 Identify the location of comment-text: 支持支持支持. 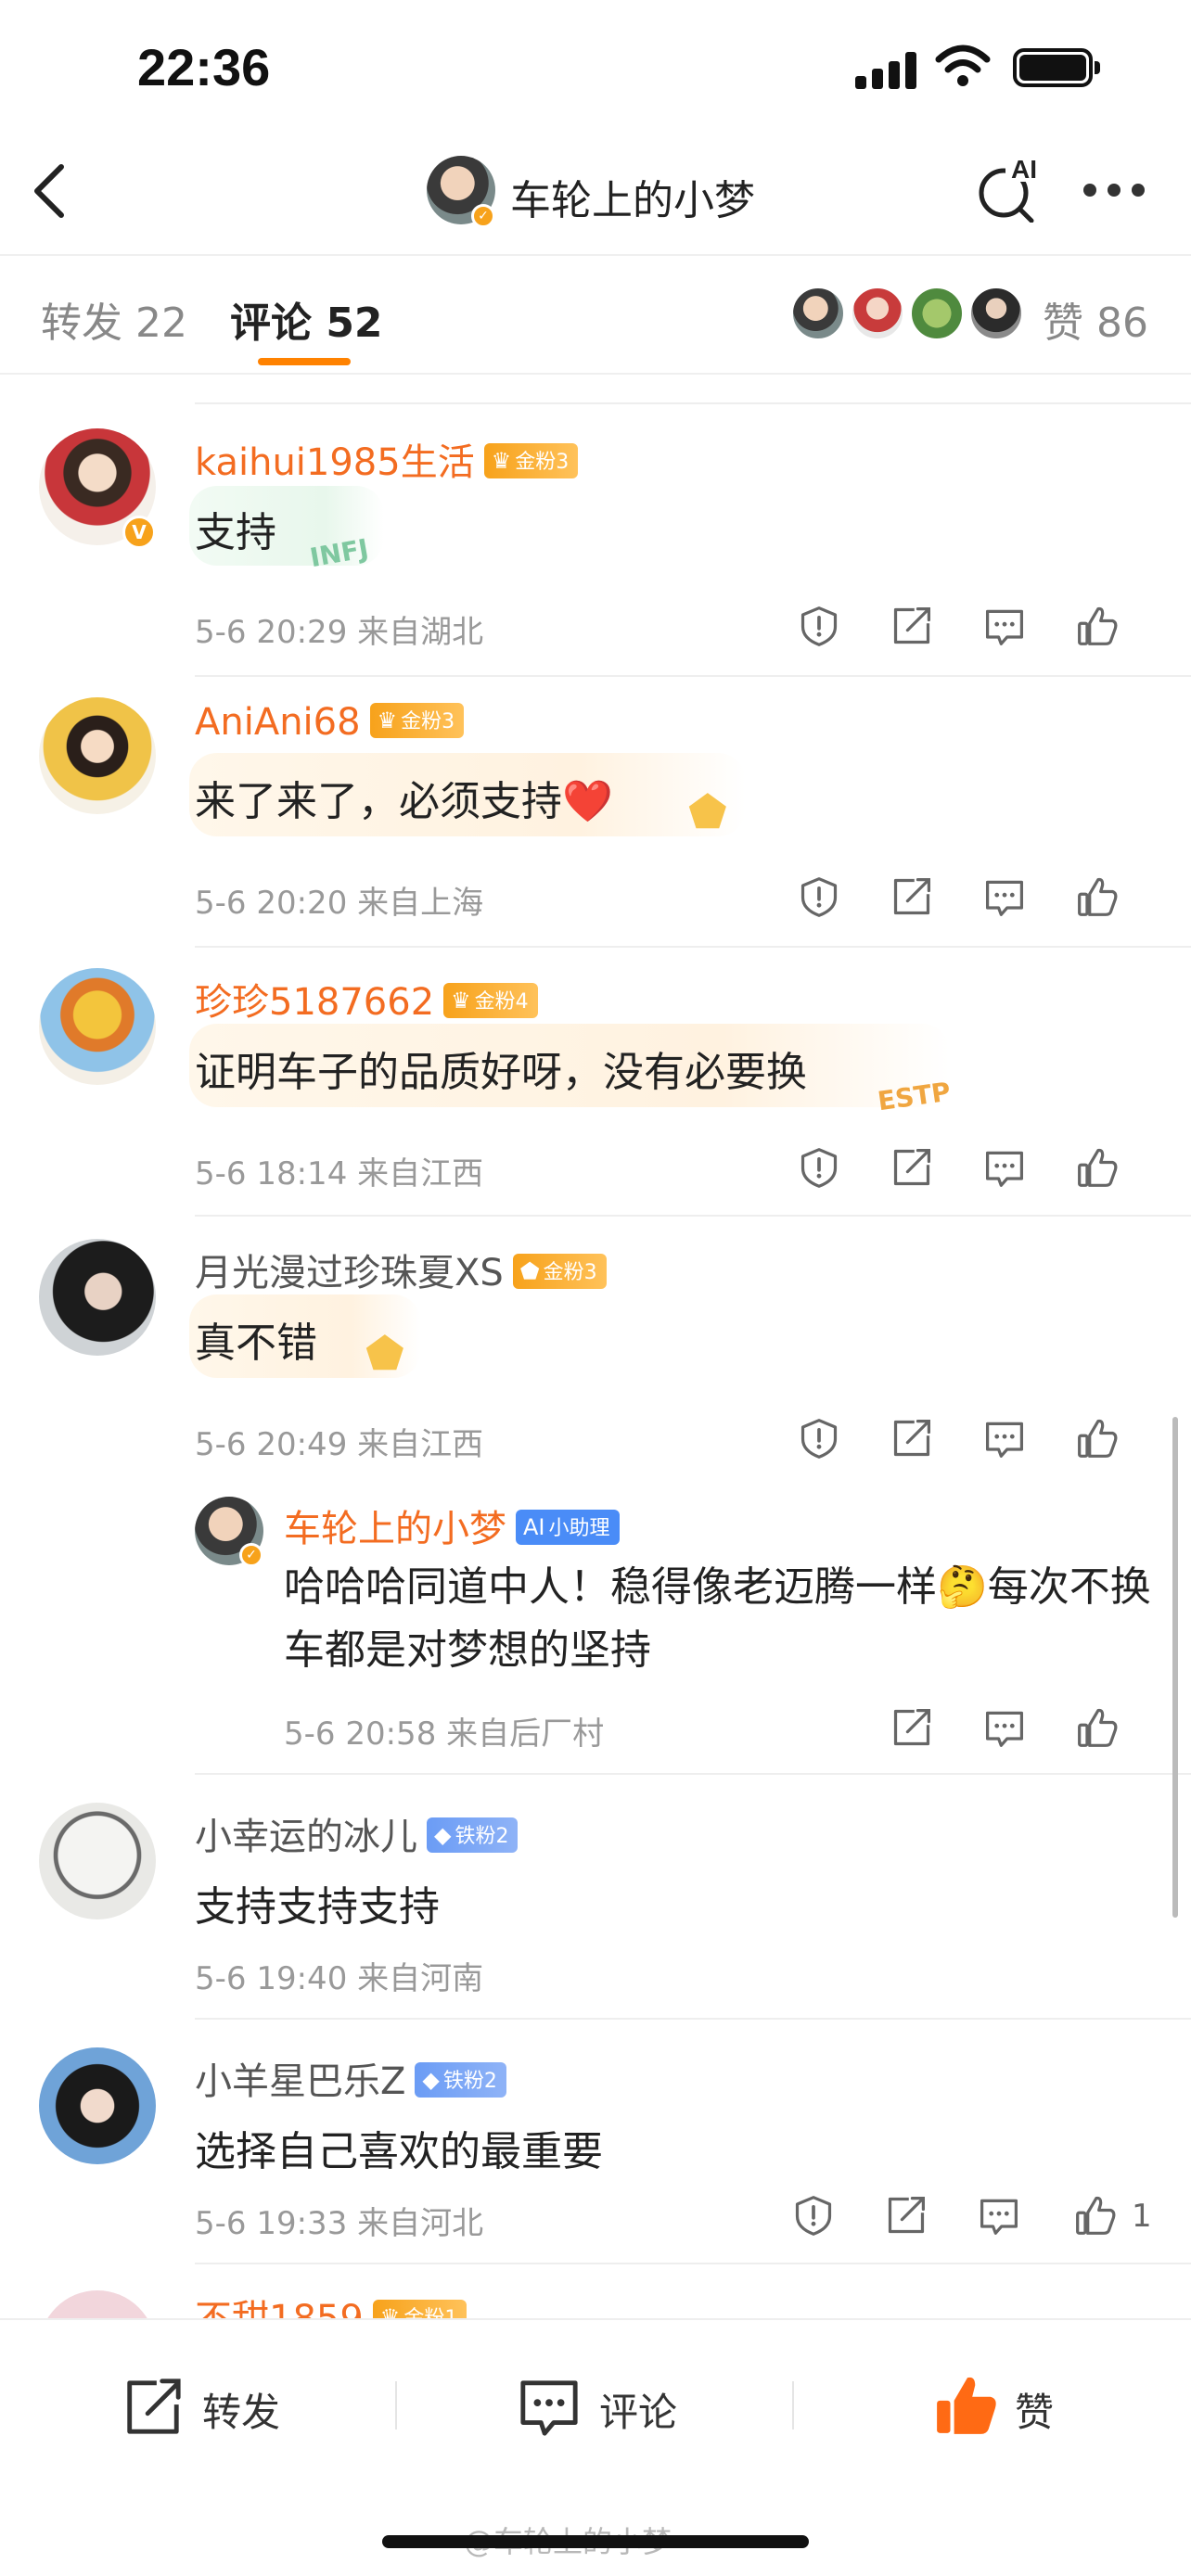
(317, 1907).